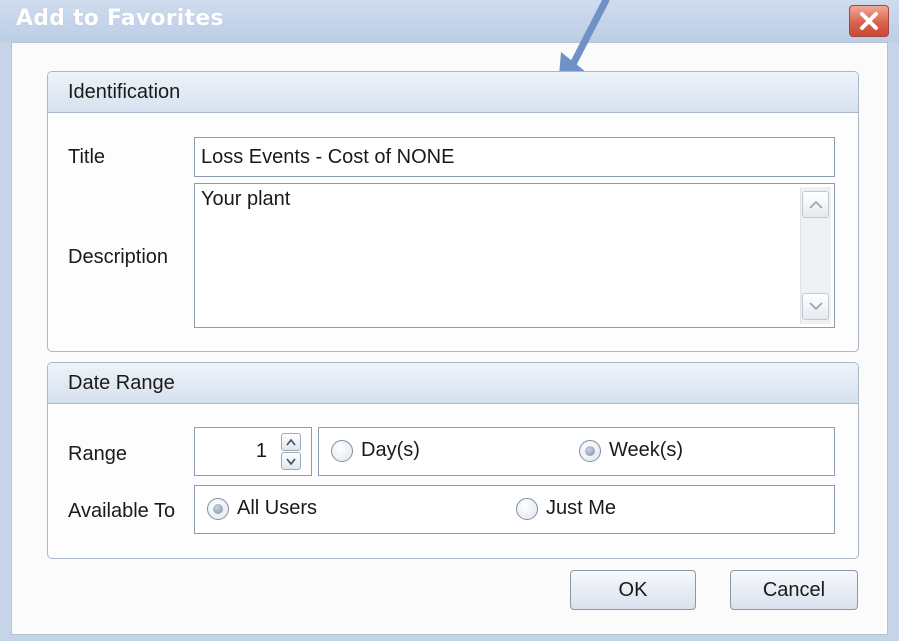 This screenshot has height=641, width=899. What do you see at coordinates (342, 451) in the screenshot?
I see `radio-days-button` at bounding box center [342, 451].